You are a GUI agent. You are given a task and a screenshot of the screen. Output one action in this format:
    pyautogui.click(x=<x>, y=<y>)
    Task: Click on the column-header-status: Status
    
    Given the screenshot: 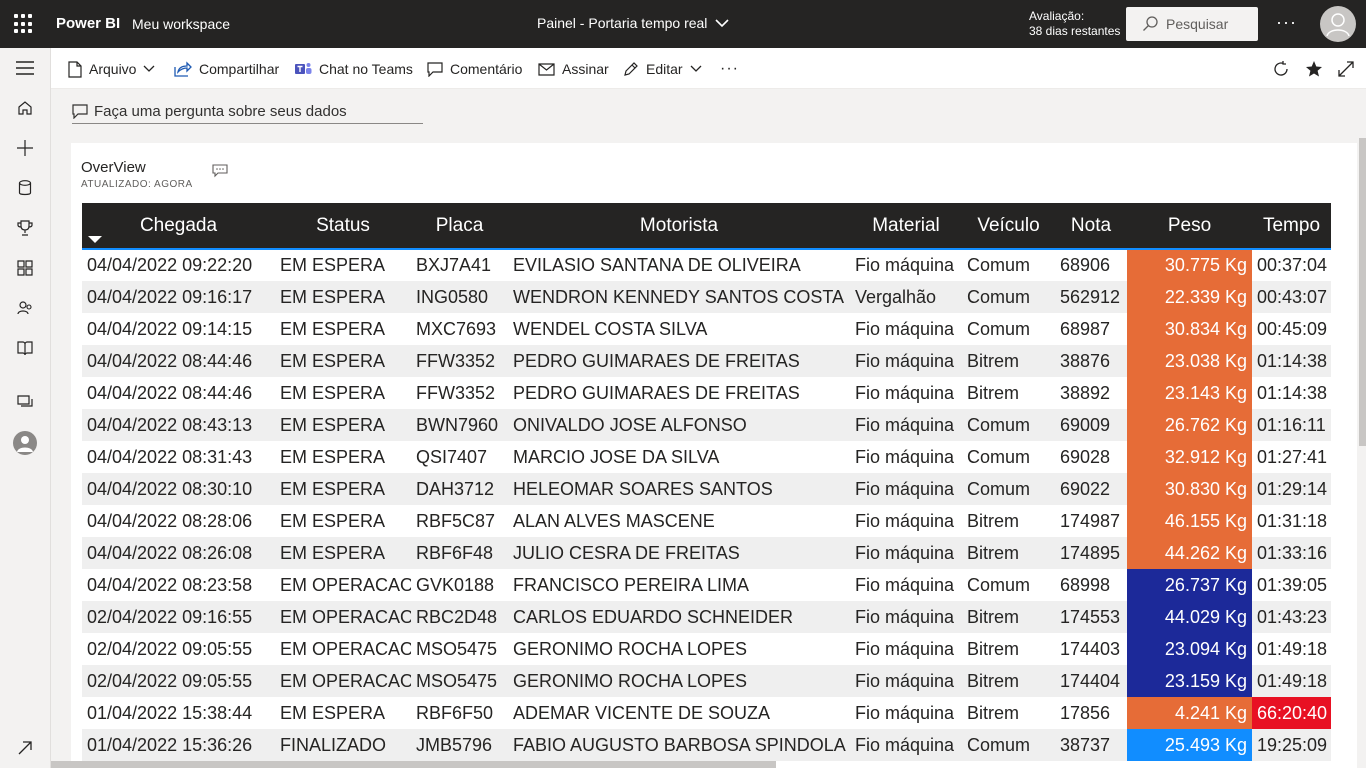 What is the action you would take?
    pyautogui.click(x=343, y=226)
    